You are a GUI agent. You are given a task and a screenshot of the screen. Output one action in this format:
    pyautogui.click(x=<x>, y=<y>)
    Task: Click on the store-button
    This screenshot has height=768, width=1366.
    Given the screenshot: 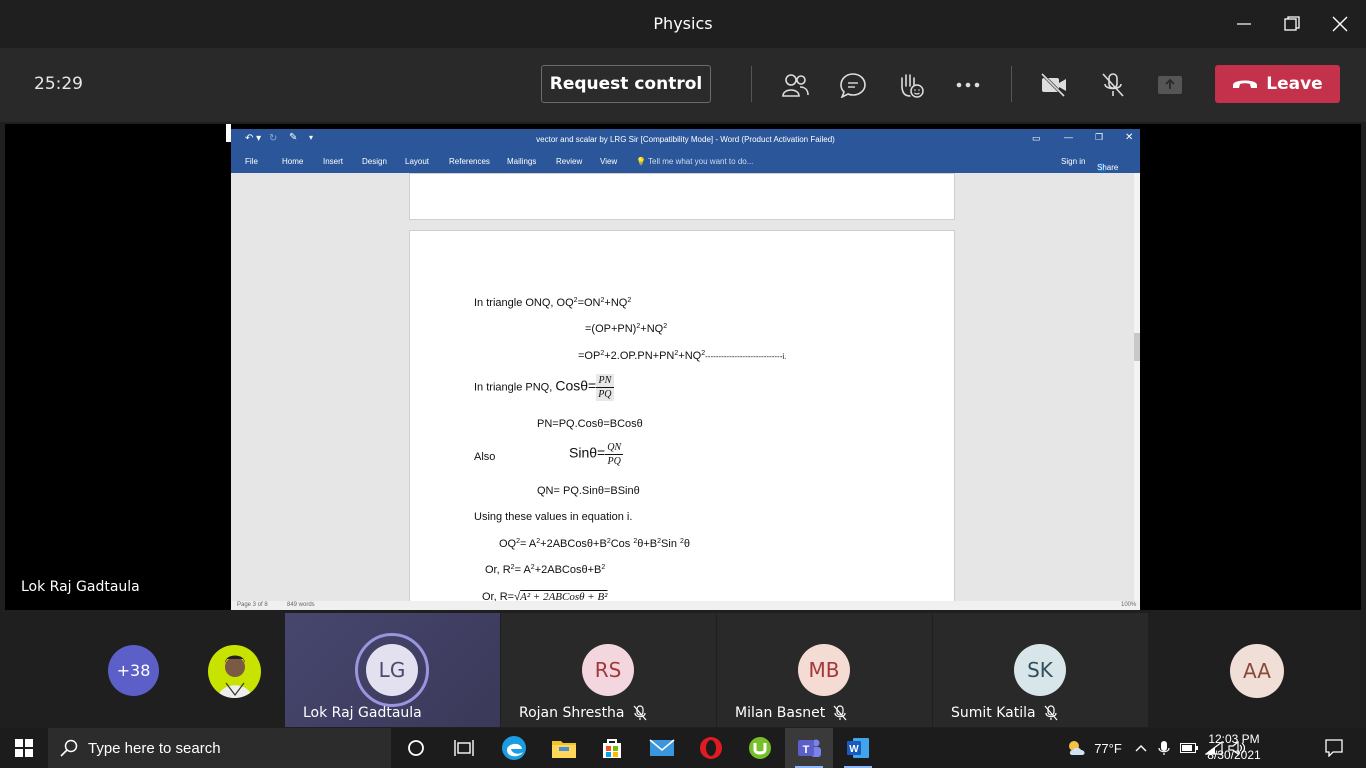 What is the action you would take?
    pyautogui.click(x=612, y=748)
    